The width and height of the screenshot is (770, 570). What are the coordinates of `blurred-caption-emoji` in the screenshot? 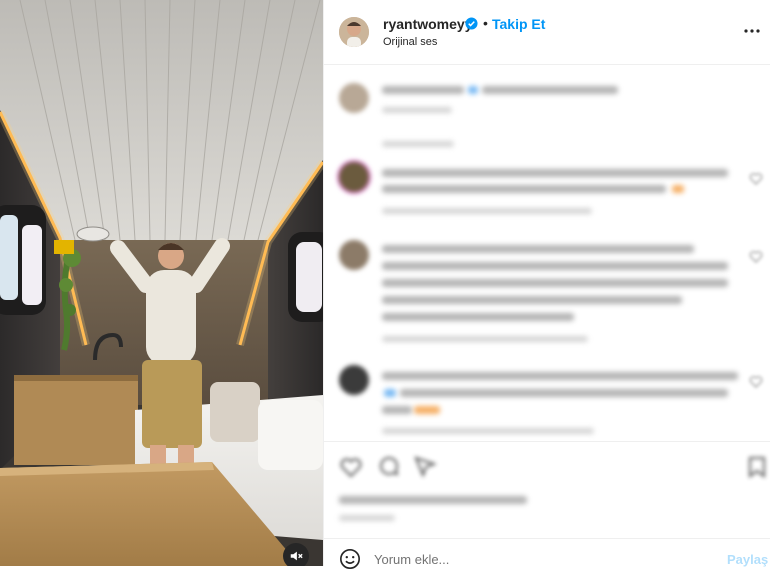 It's located at (473, 90).